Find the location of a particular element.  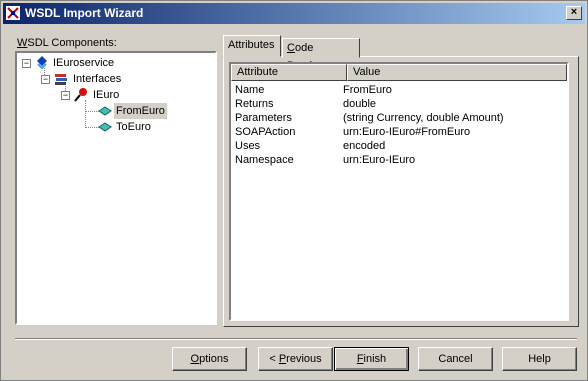

service-icon is located at coordinates (42, 63).